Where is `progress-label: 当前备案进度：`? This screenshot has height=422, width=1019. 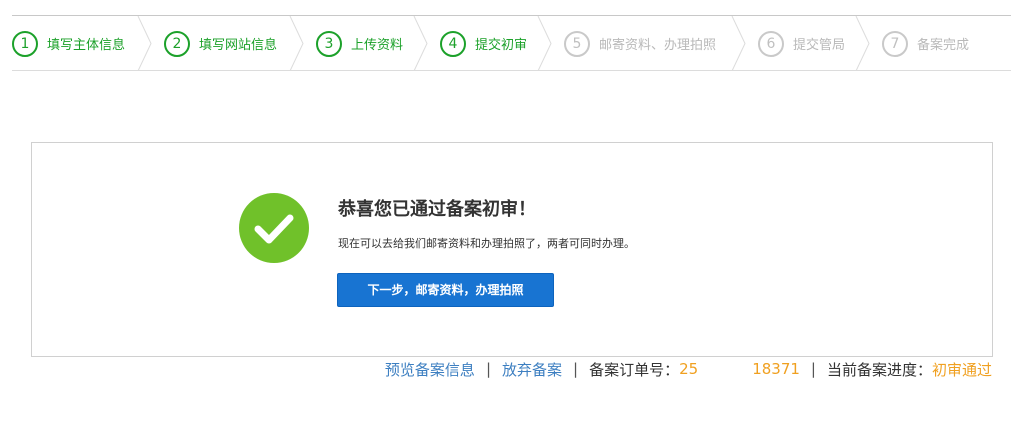
progress-label: 当前备案进度： is located at coordinates (879, 369).